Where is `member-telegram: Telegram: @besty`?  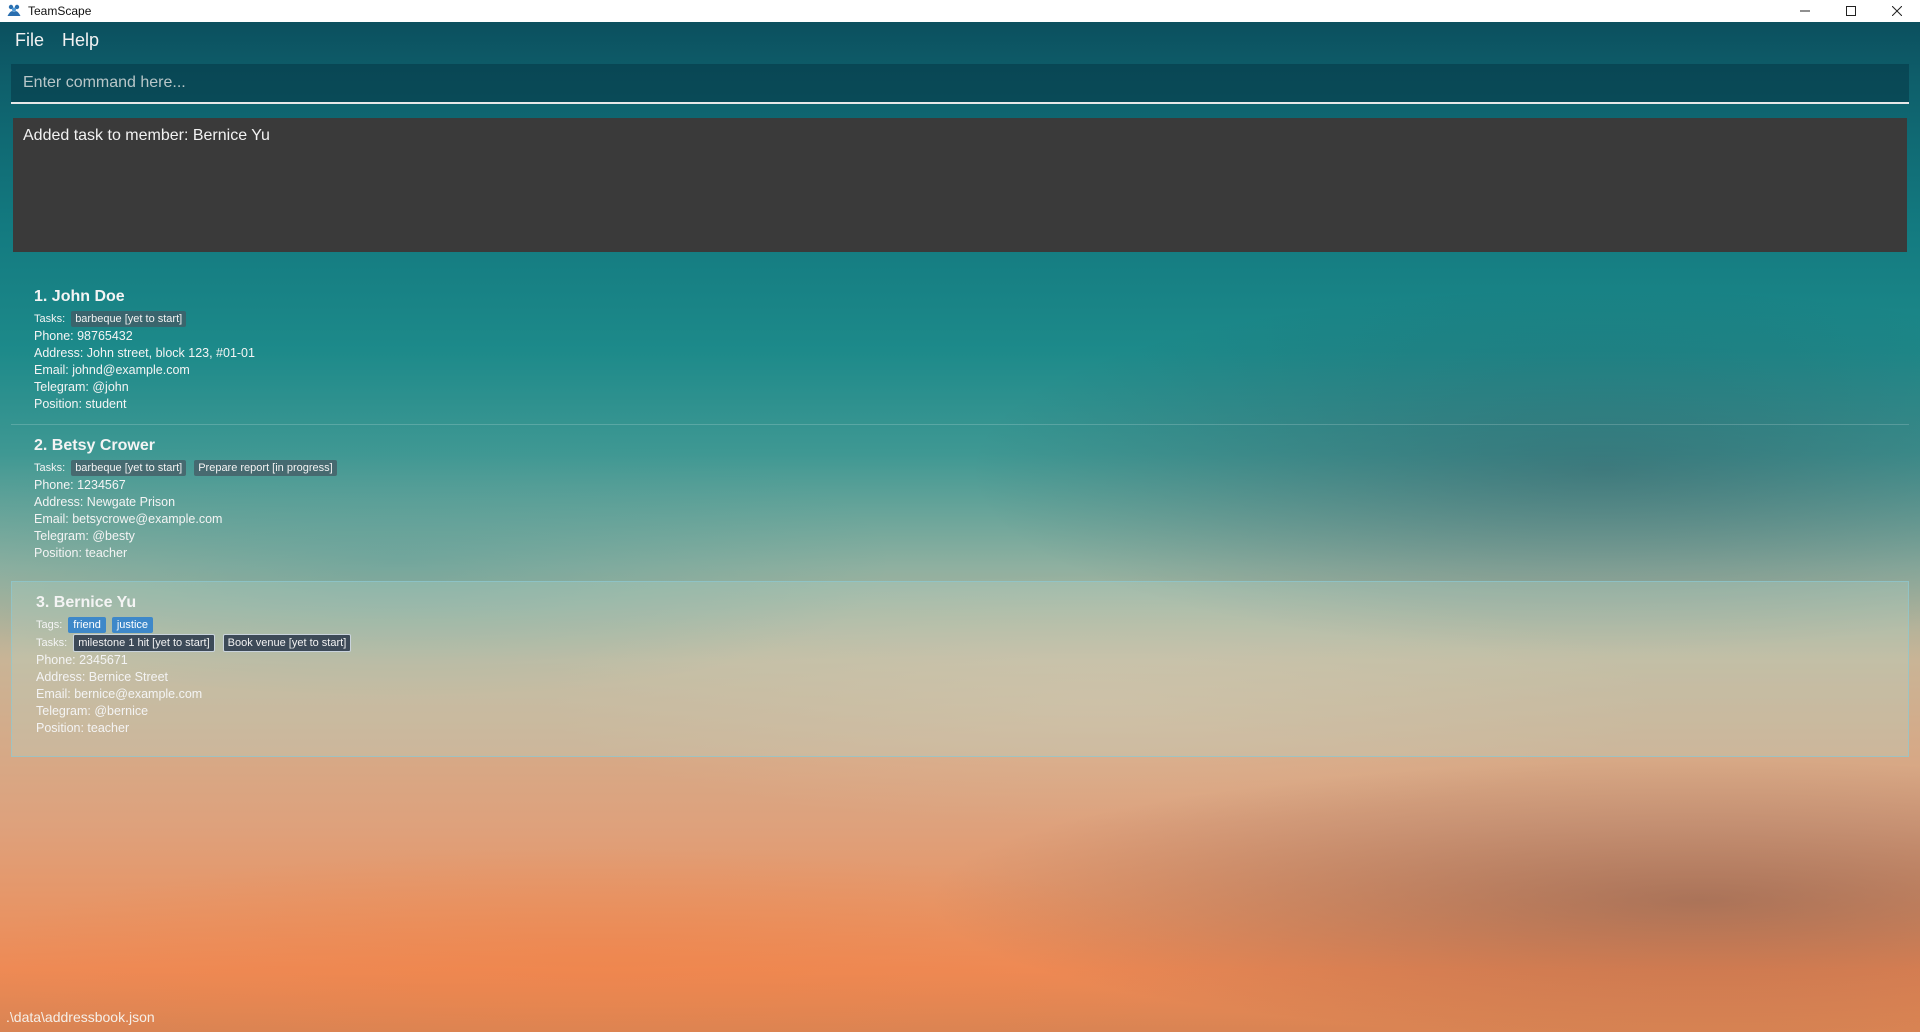
member-telegram: Telegram: @besty is located at coordinates (84, 536).